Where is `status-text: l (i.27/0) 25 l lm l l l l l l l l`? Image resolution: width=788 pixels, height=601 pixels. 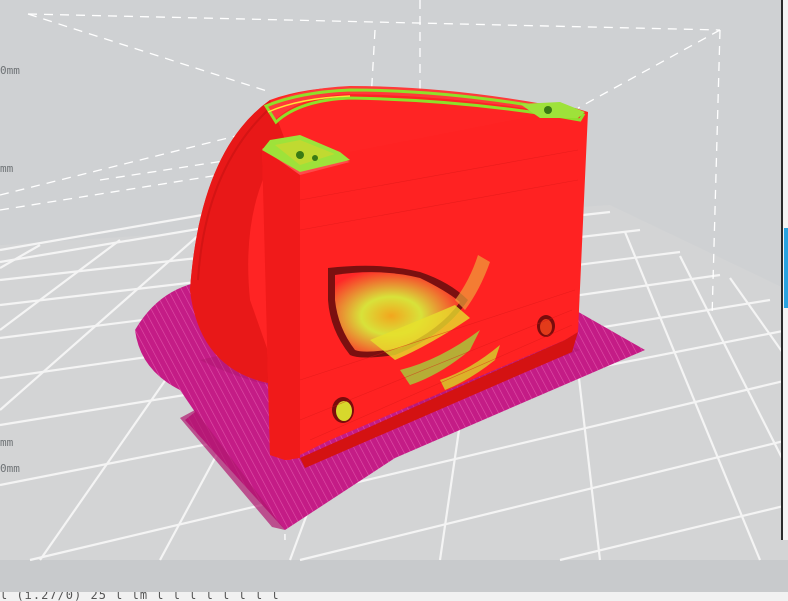
status-text: l (i.27/0) 25 l lm l l l l l l l l is located at coordinates (140, 596).